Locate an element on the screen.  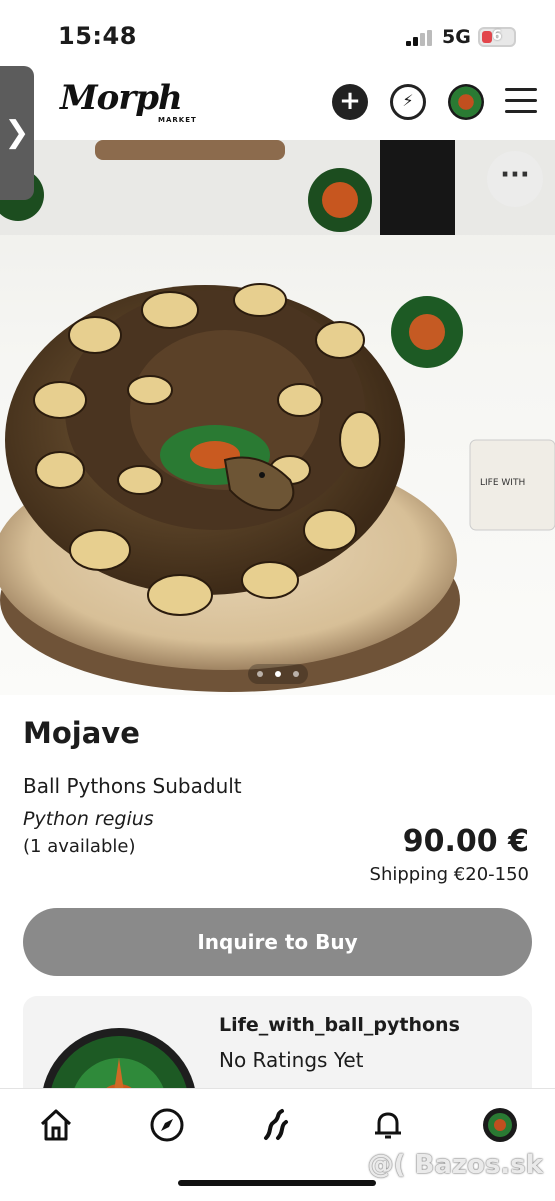
battery-icon: 6 is located at coordinates (497, 37).